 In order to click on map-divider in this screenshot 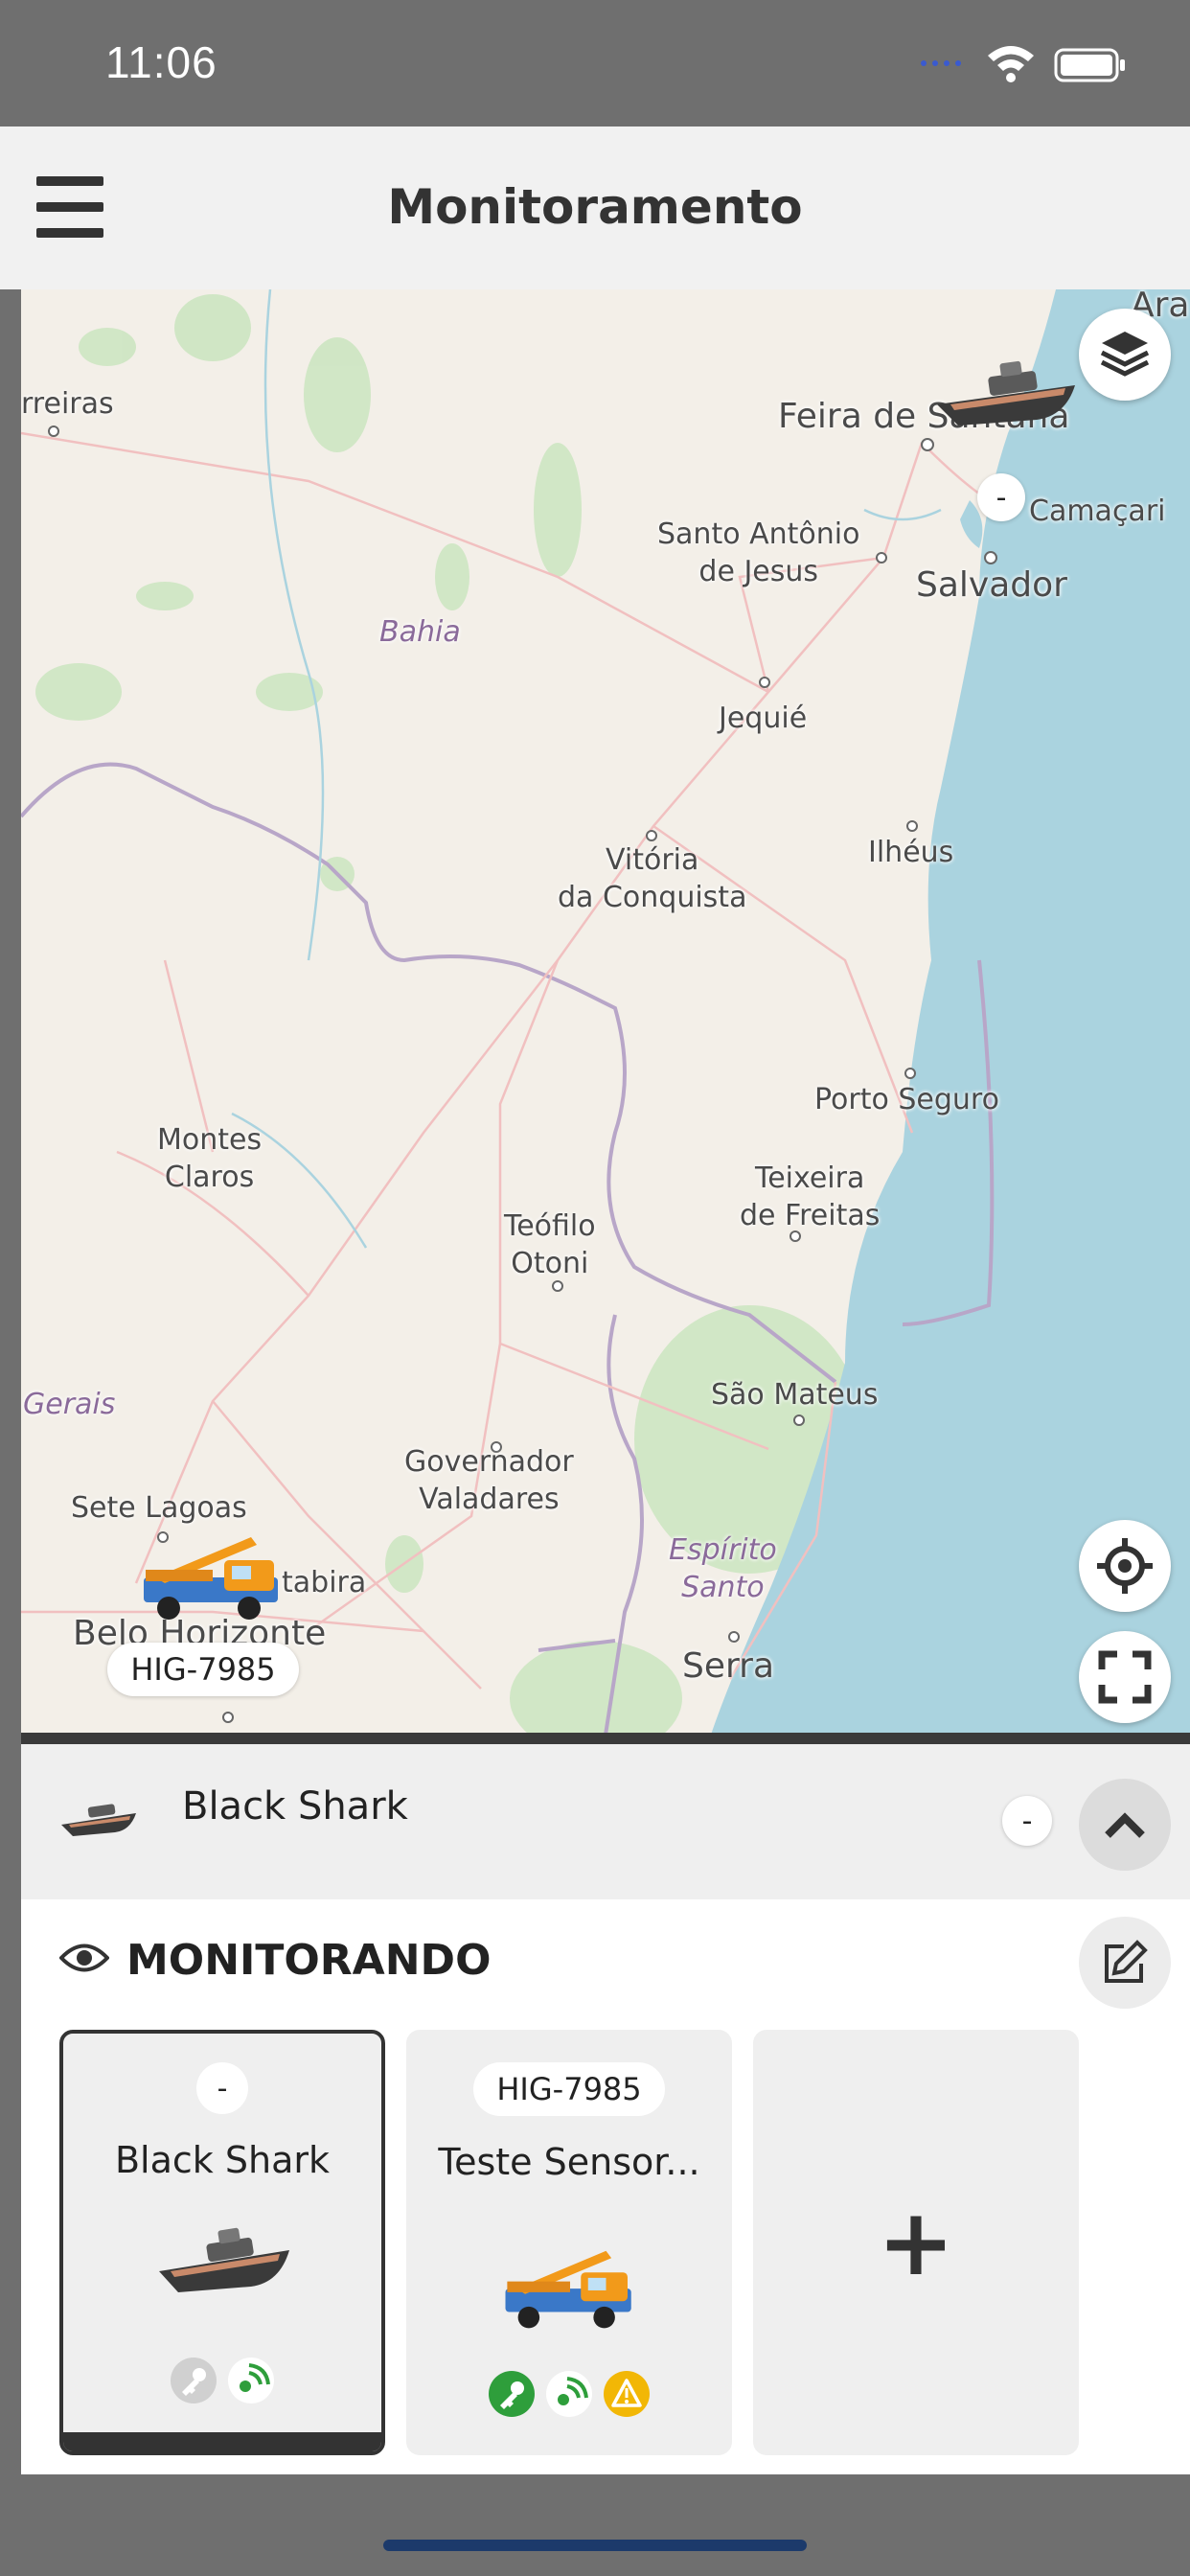, I will do `click(606, 1738)`.